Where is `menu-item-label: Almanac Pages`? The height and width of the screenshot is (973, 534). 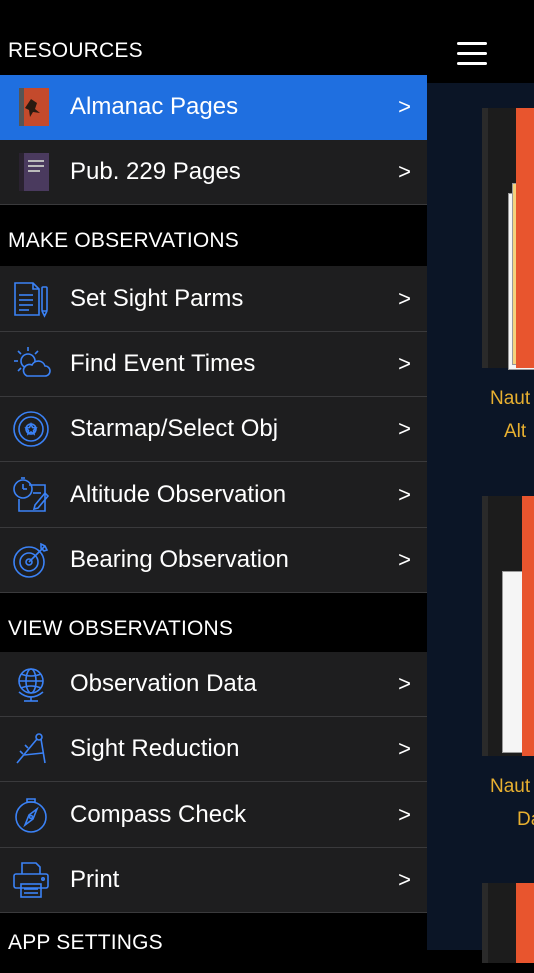
menu-item-label: Almanac Pages is located at coordinates (154, 106).